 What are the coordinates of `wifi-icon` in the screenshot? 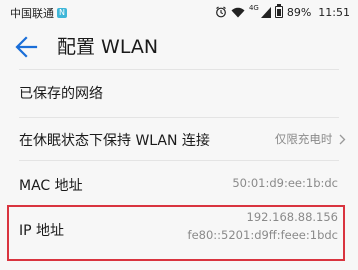 It's located at (238, 12).